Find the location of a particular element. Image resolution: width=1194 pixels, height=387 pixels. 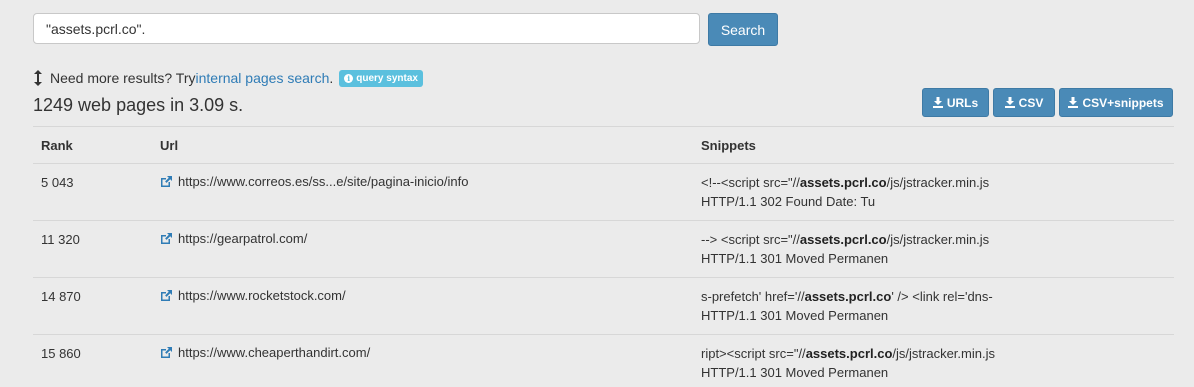

more-results-text: Need more results? Try is located at coordinates (123, 78).